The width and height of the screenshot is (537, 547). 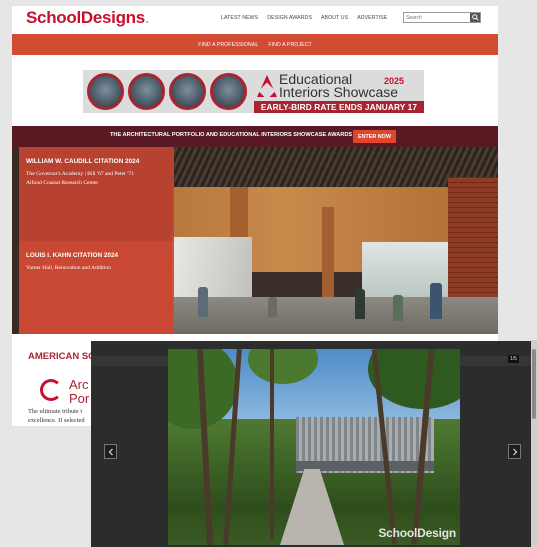 What do you see at coordinates (239, 18) in the screenshot?
I see `nav-latest-news: LATEST NEWS` at bounding box center [239, 18].